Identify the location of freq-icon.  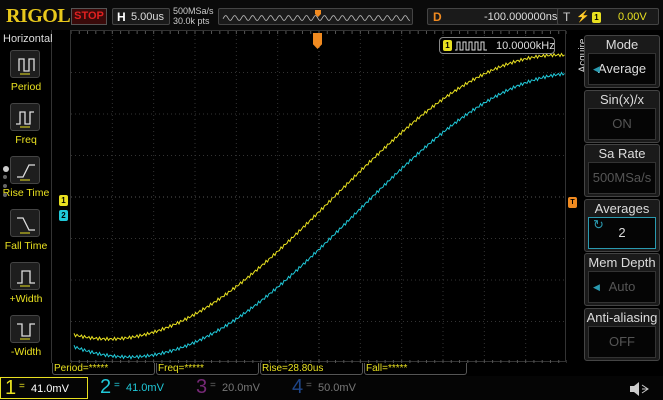
(25, 119).